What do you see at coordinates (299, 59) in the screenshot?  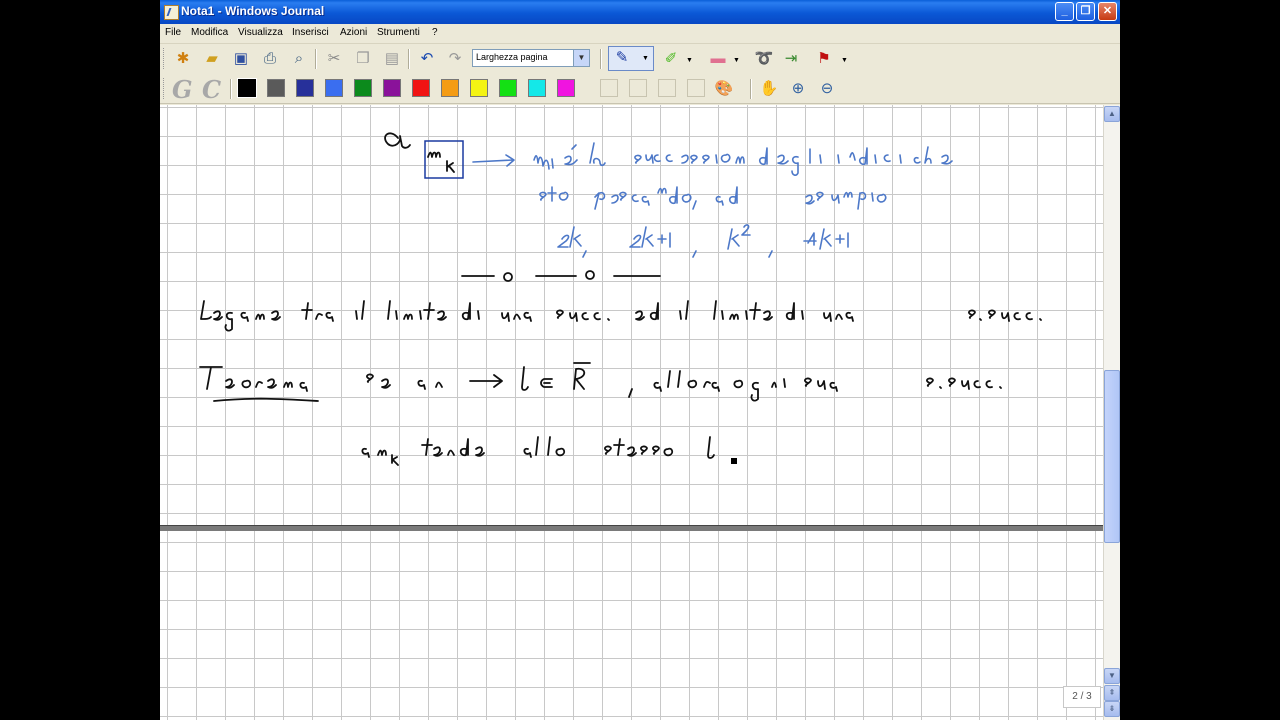 I see `find-icon: ⌕` at bounding box center [299, 59].